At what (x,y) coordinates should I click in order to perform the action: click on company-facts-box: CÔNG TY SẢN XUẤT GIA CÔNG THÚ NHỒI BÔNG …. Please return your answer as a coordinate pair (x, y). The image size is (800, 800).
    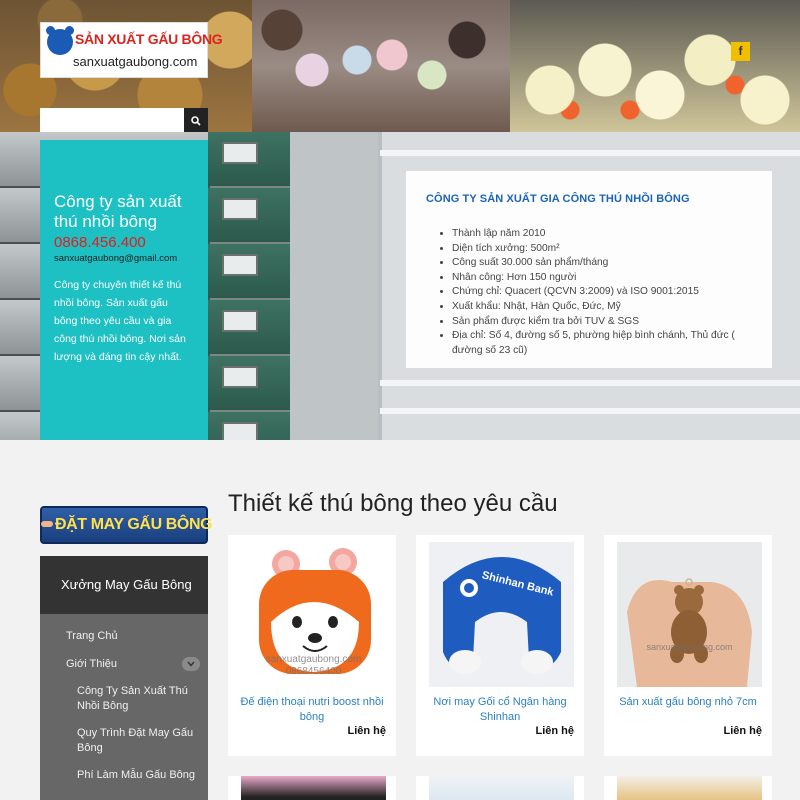
    Looking at the image, I should click on (589, 269).